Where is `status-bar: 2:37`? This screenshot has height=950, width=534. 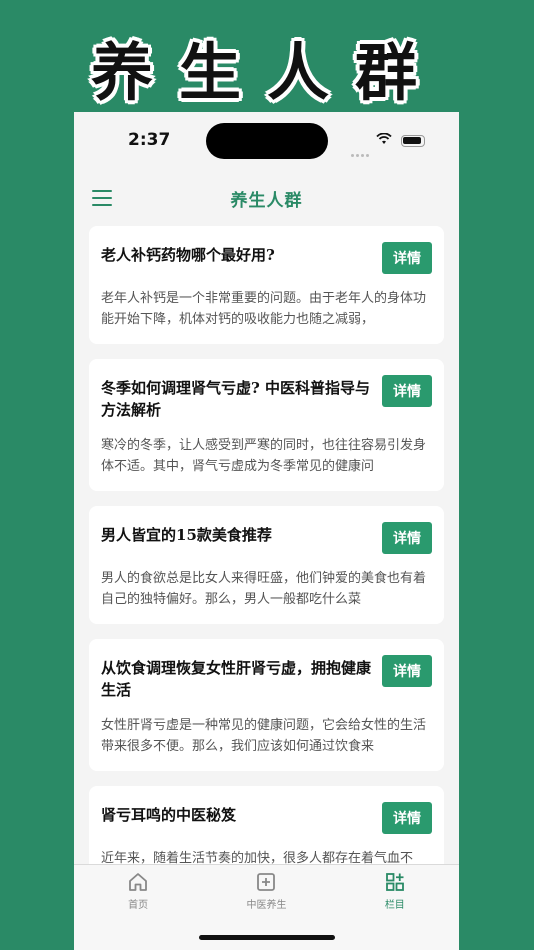
status-bar: 2:37 is located at coordinates (266, 141).